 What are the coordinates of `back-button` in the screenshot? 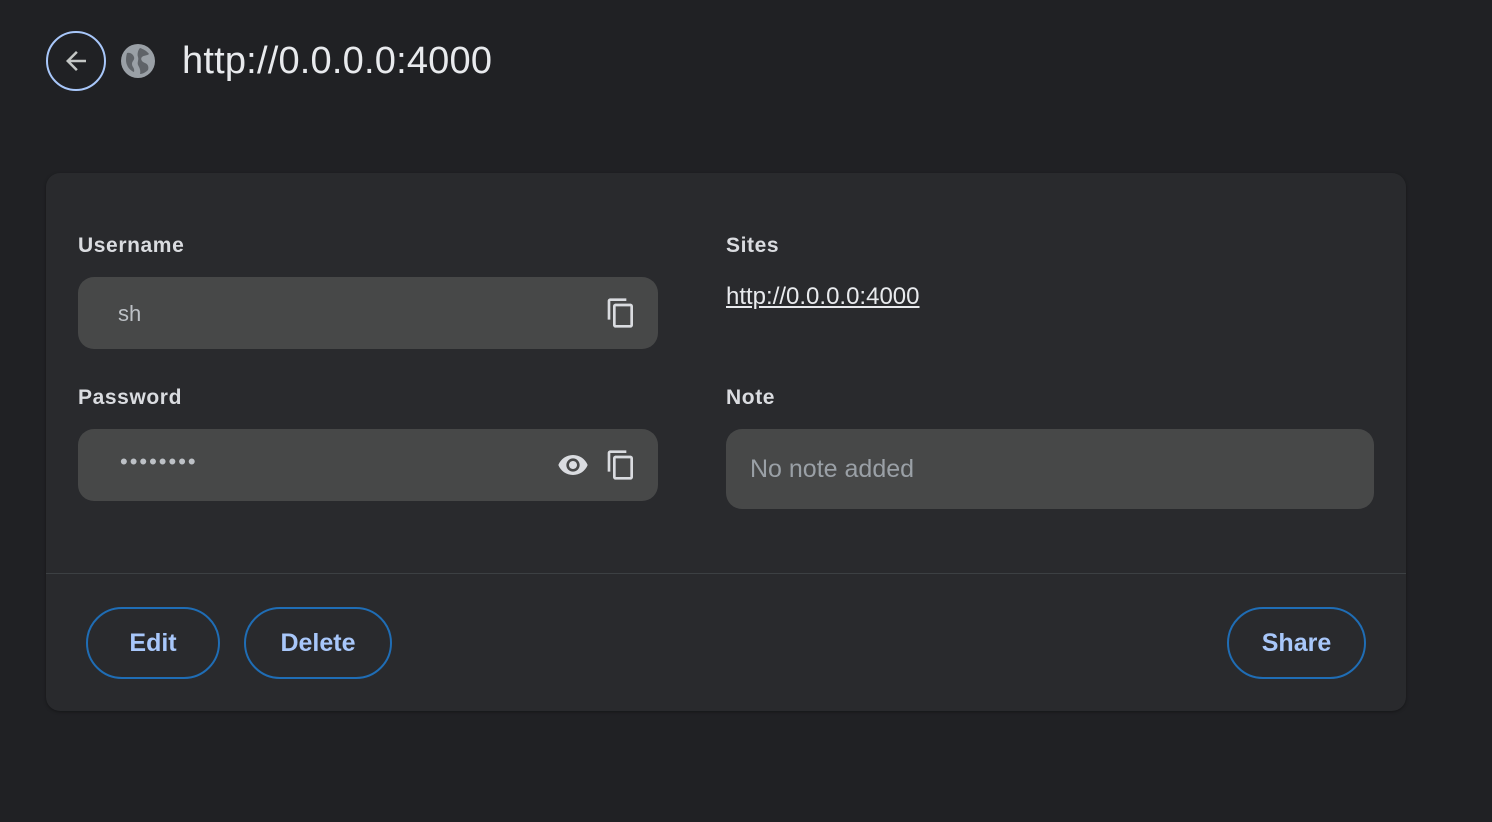 It's located at (76, 61).